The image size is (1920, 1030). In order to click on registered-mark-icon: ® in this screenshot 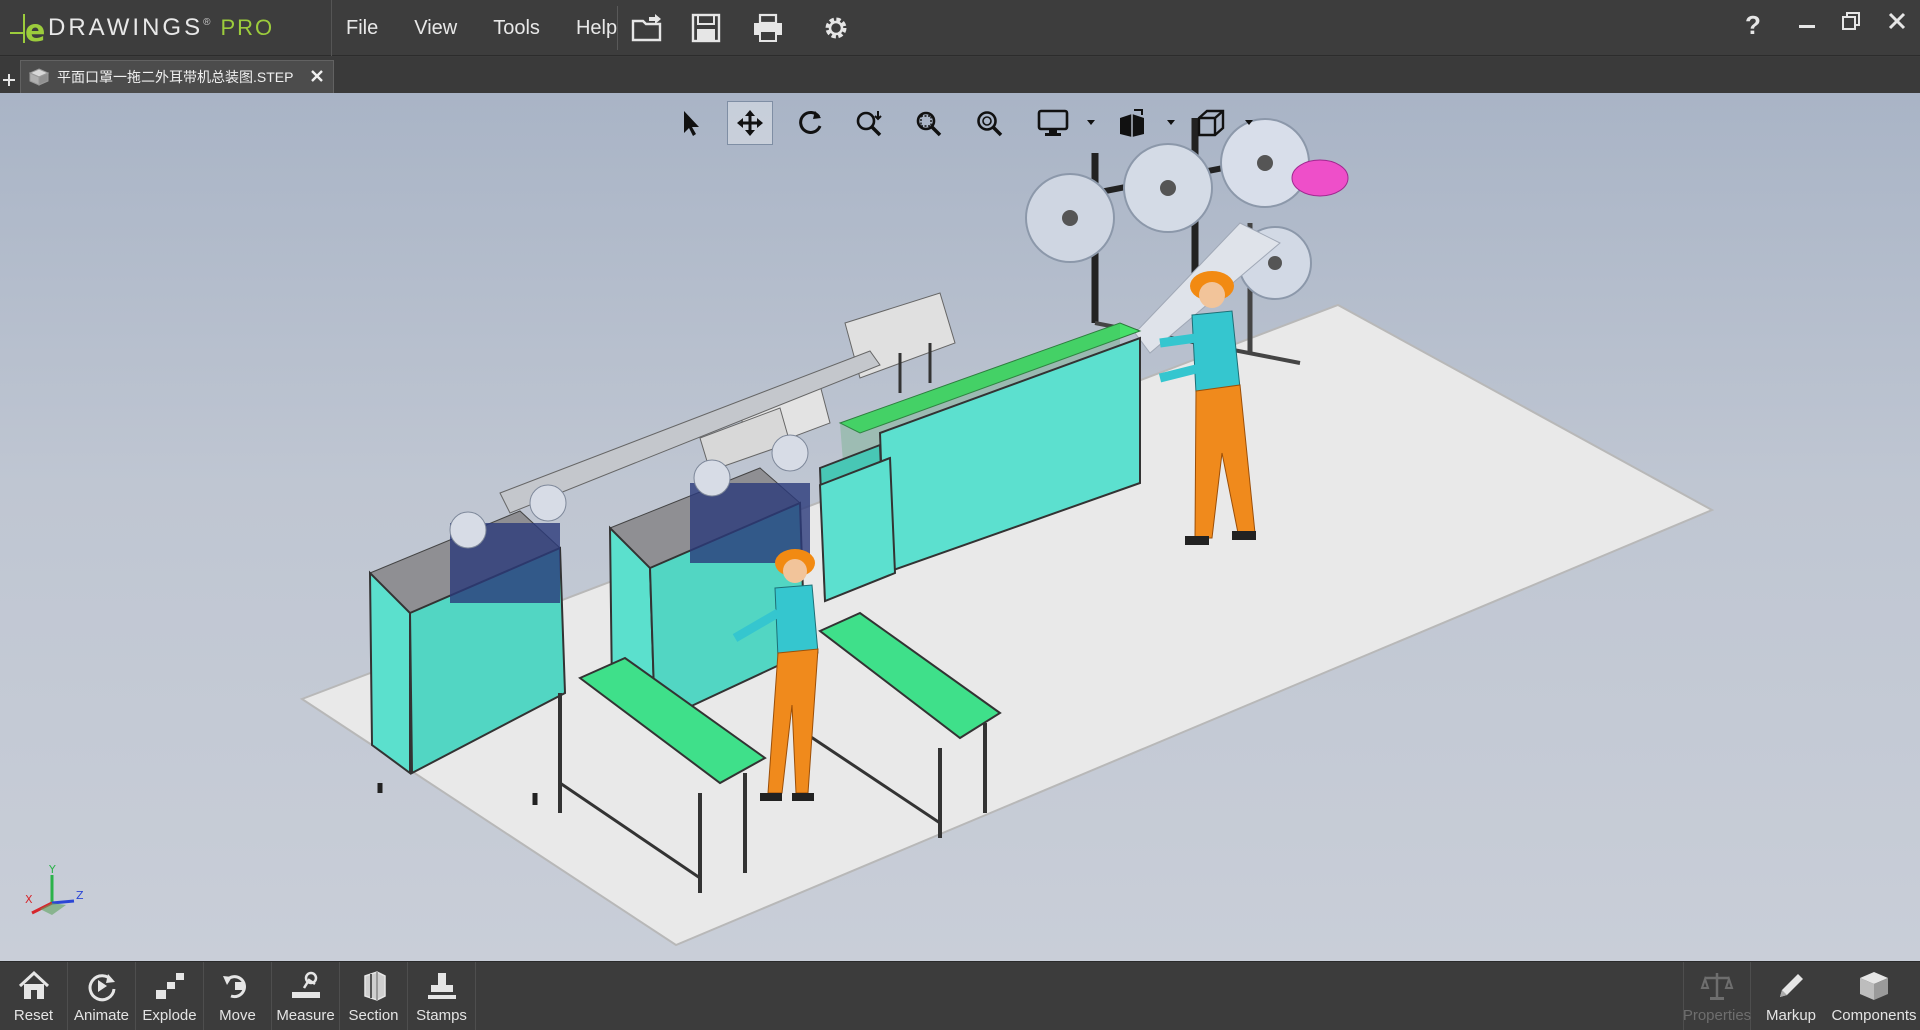, I will do `click(207, 22)`.